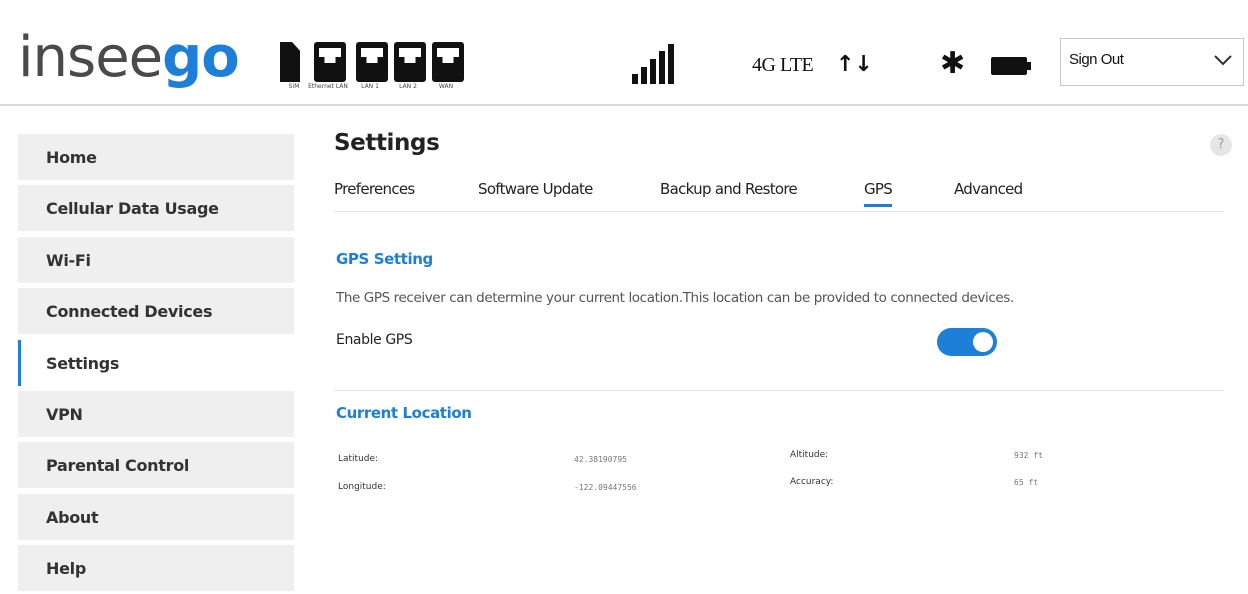 The image size is (1248, 594). Describe the element at coordinates (1096, 59) in the screenshot. I see `signout-label: Sign Out` at that location.